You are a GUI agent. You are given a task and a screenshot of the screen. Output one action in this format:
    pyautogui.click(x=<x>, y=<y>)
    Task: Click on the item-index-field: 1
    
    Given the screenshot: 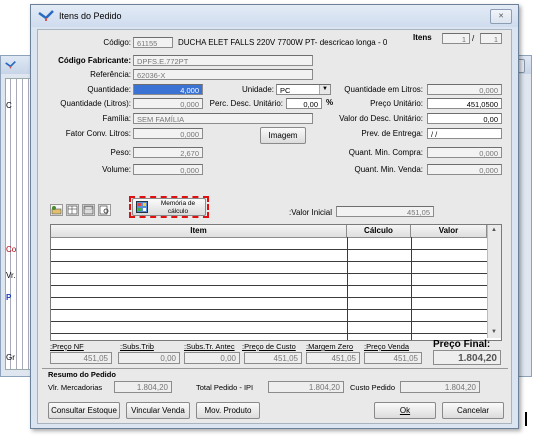 What is the action you would take?
    pyautogui.click(x=456, y=38)
    